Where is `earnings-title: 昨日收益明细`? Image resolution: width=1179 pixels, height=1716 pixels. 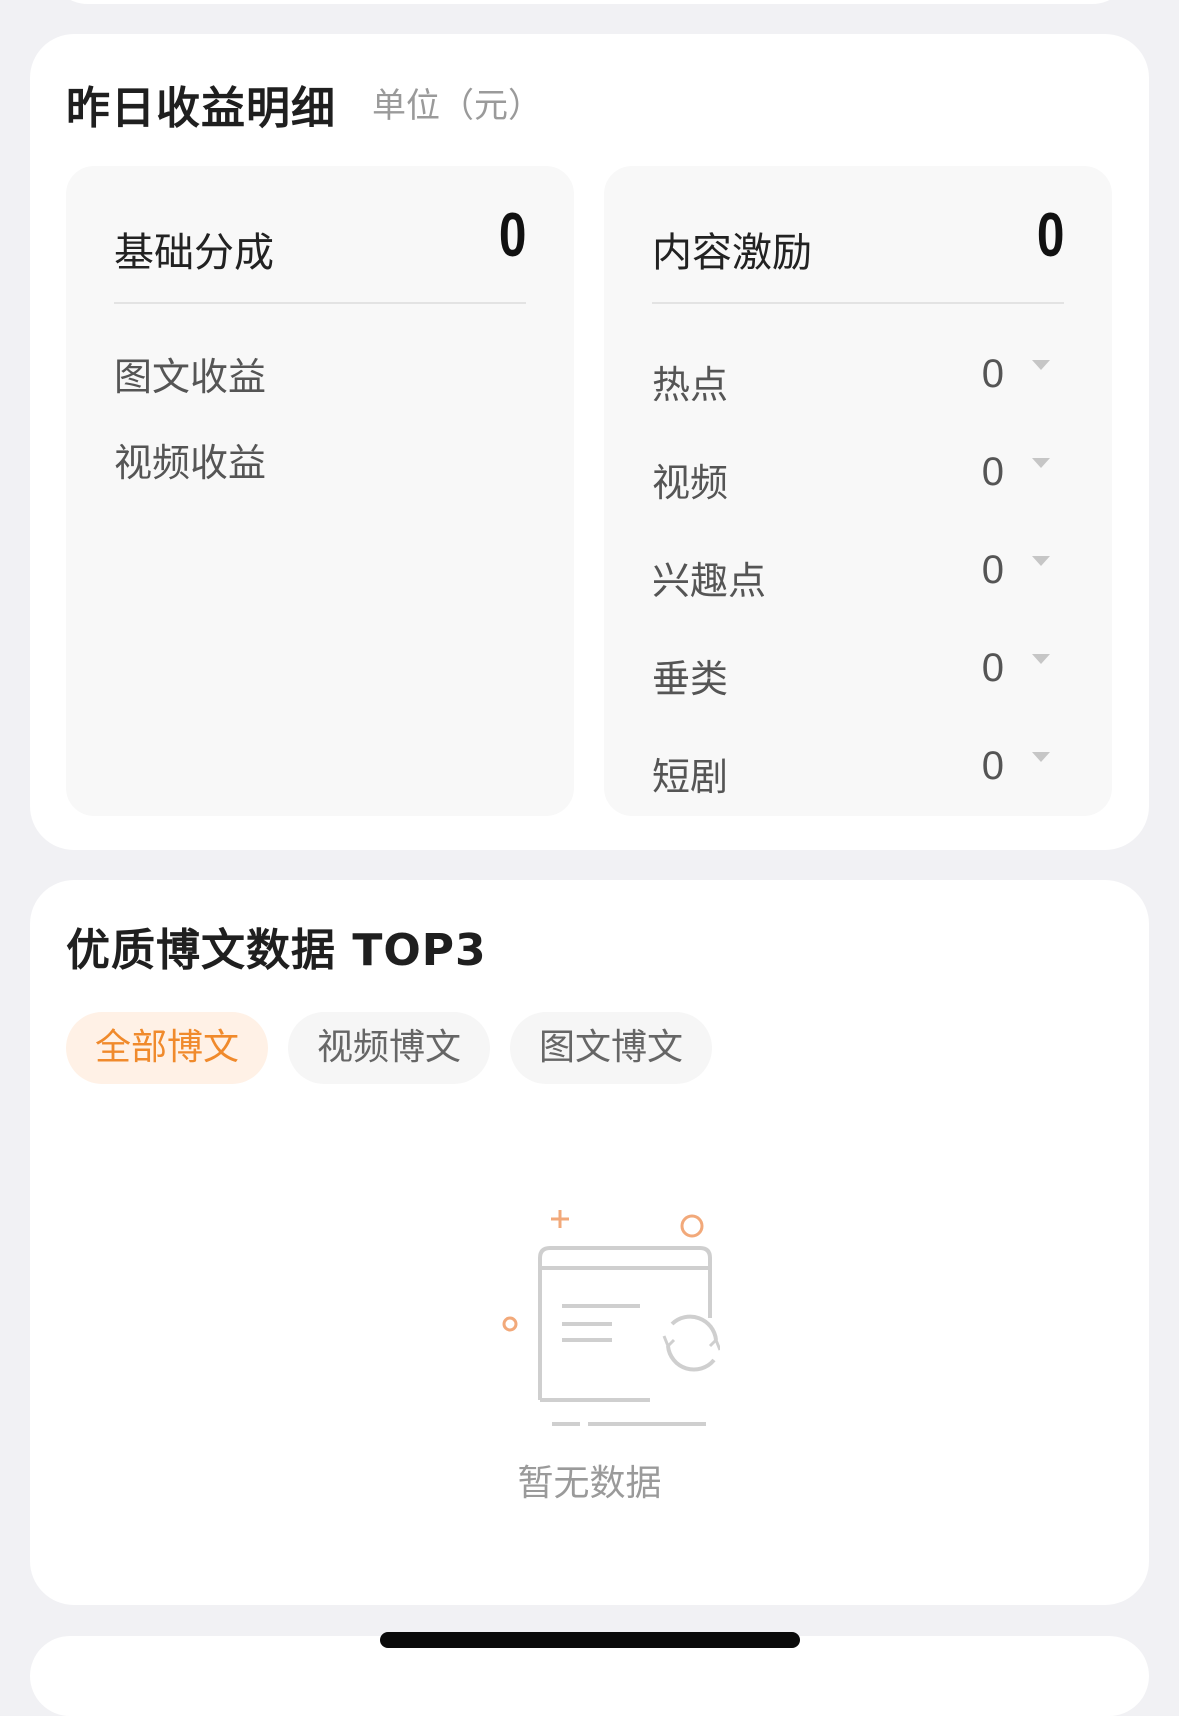
earnings-title: 昨日收益明细 is located at coordinates (201, 108).